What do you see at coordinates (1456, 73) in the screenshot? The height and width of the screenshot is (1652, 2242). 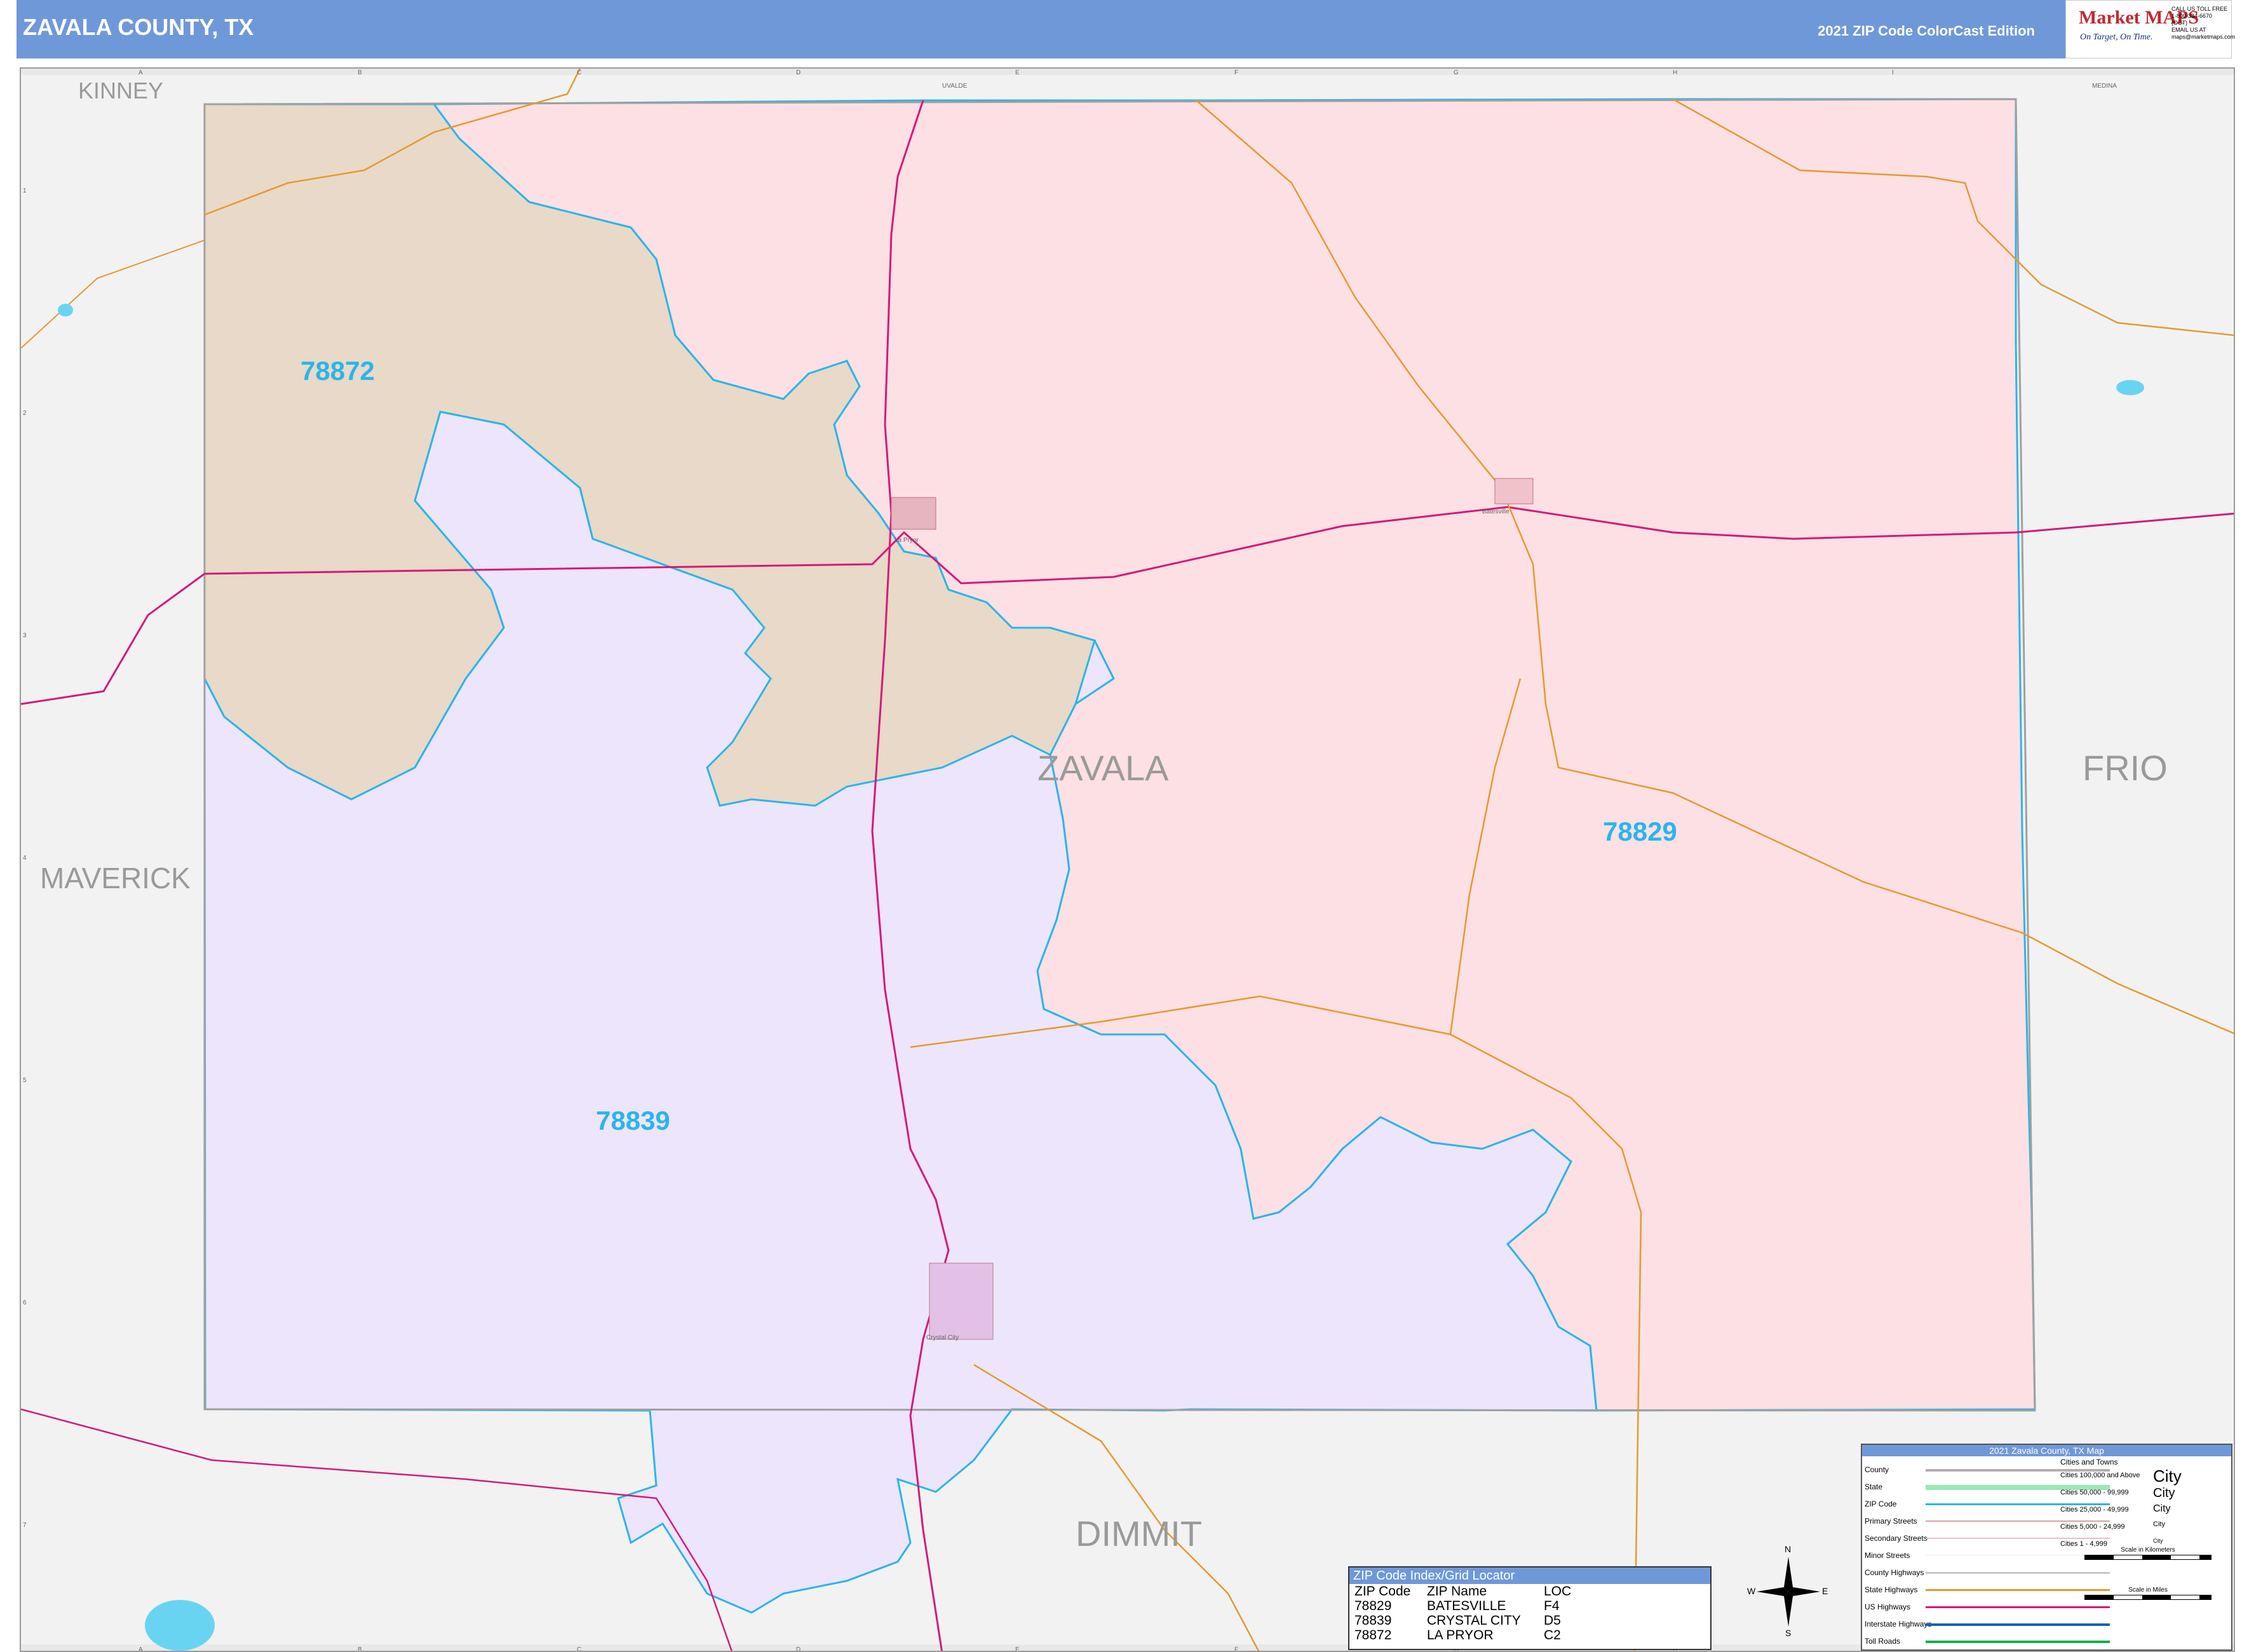 I see `grid-col-label: G` at bounding box center [1456, 73].